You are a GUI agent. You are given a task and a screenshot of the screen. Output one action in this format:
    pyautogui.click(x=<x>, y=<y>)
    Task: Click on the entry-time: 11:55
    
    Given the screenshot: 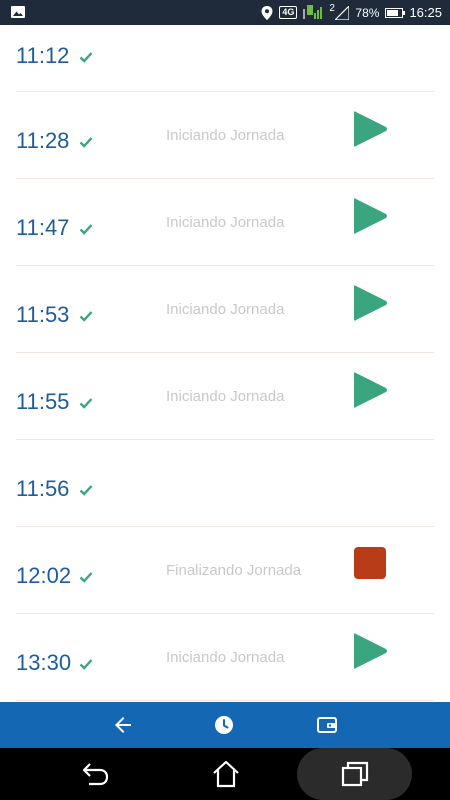 What is the action you would take?
    pyautogui.click(x=43, y=401)
    